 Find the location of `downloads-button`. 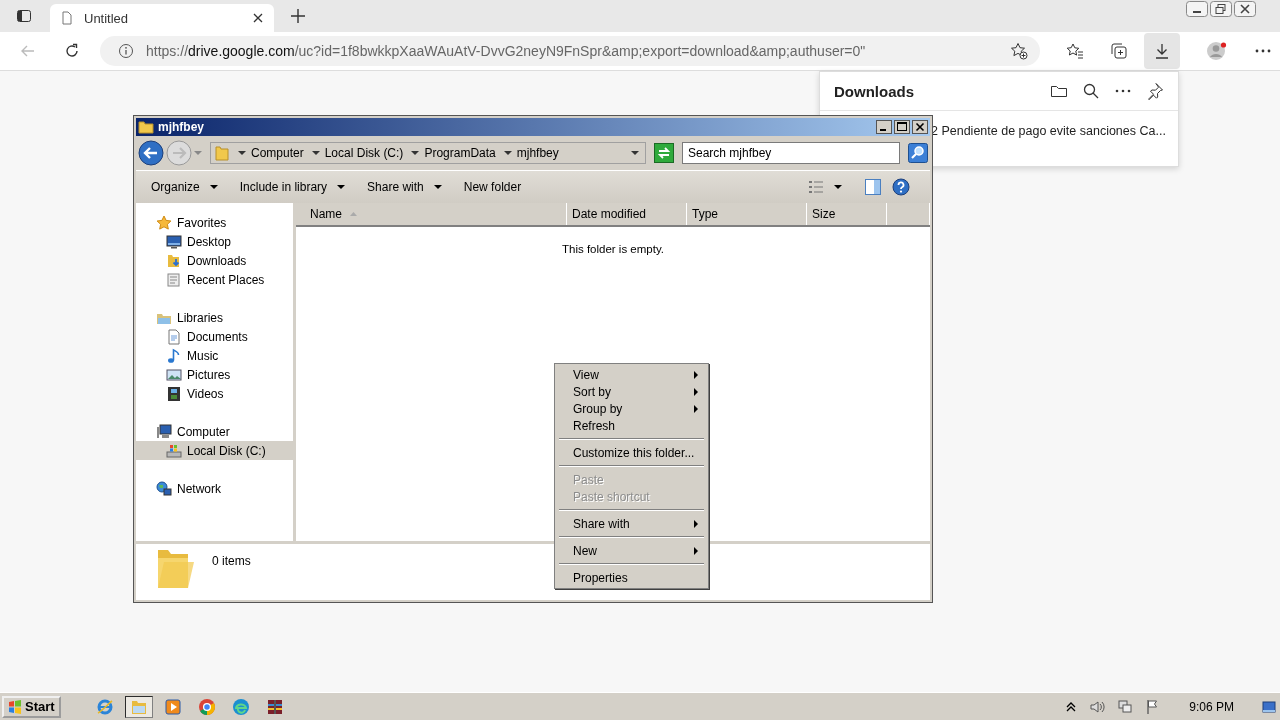

downloads-button is located at coordinates (1162, 51).